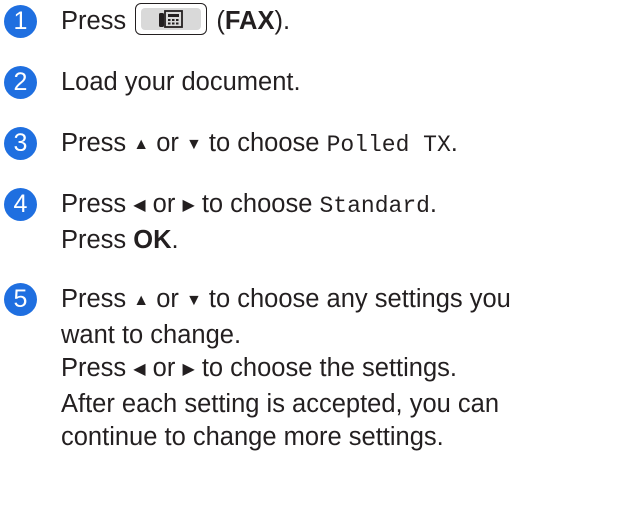 This screenshot has height=513, width=618. Describe the element at coordinates (181, 82) in the screenshot. I see `step-text: Load your document.` at that location.